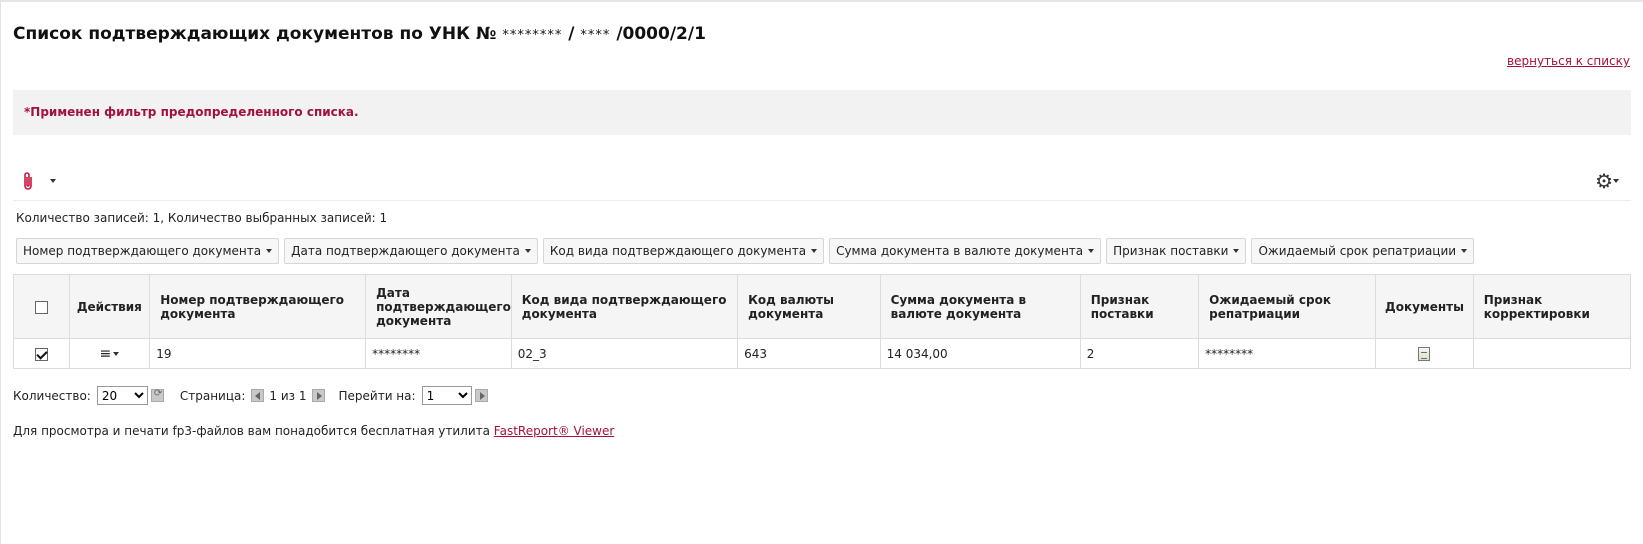 The height and width of the screenshot is (544, 1643). What do you see at coordinates (809, 353) in the screenshot?
I see `cell-currency-code: 643` at bounding box center [809, 353].